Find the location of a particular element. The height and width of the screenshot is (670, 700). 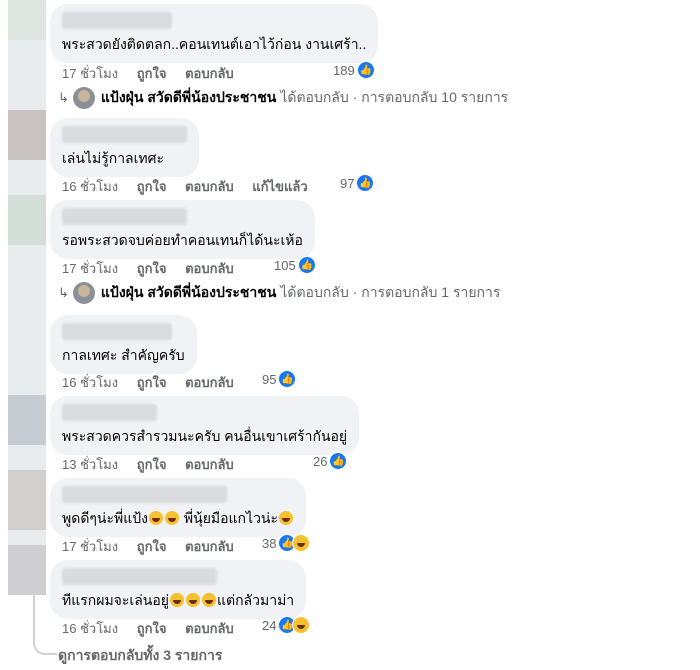

comment-bubble: รอพระสวดจบค่อยทำคอนเทนก็ได้นะเห้อ is located at coordinates (182, 229).